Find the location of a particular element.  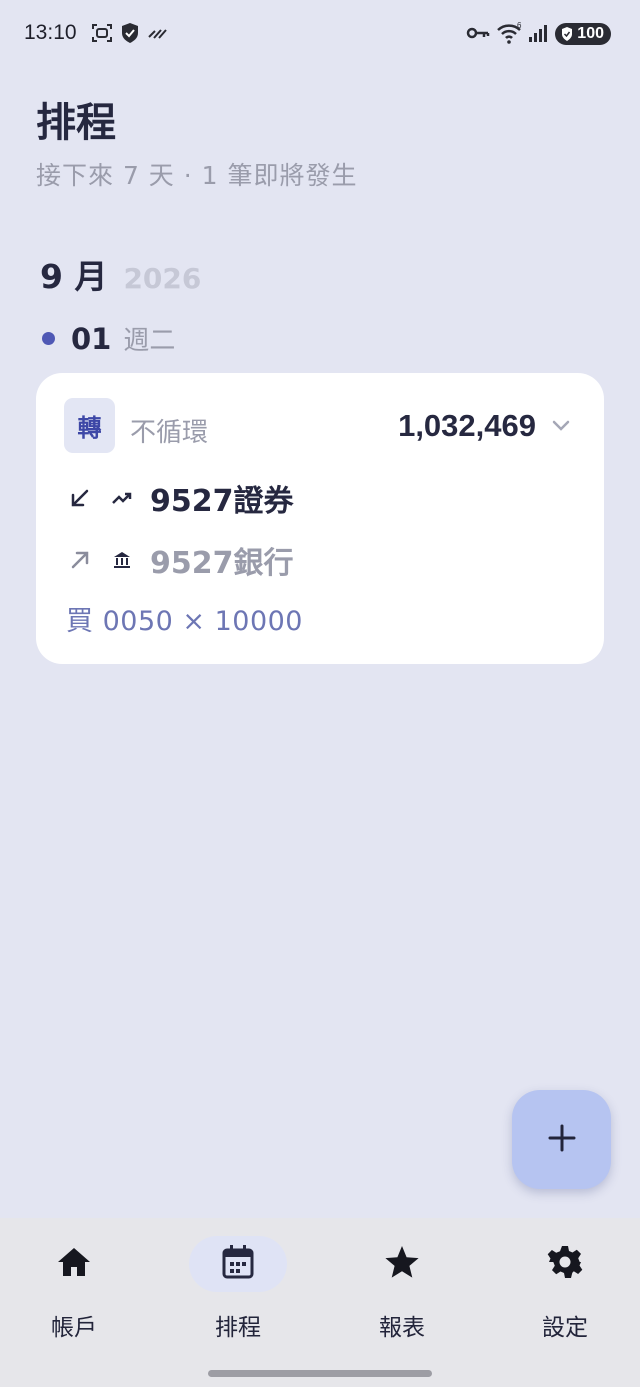

gear-icon is located at coordinates (565, 1264).